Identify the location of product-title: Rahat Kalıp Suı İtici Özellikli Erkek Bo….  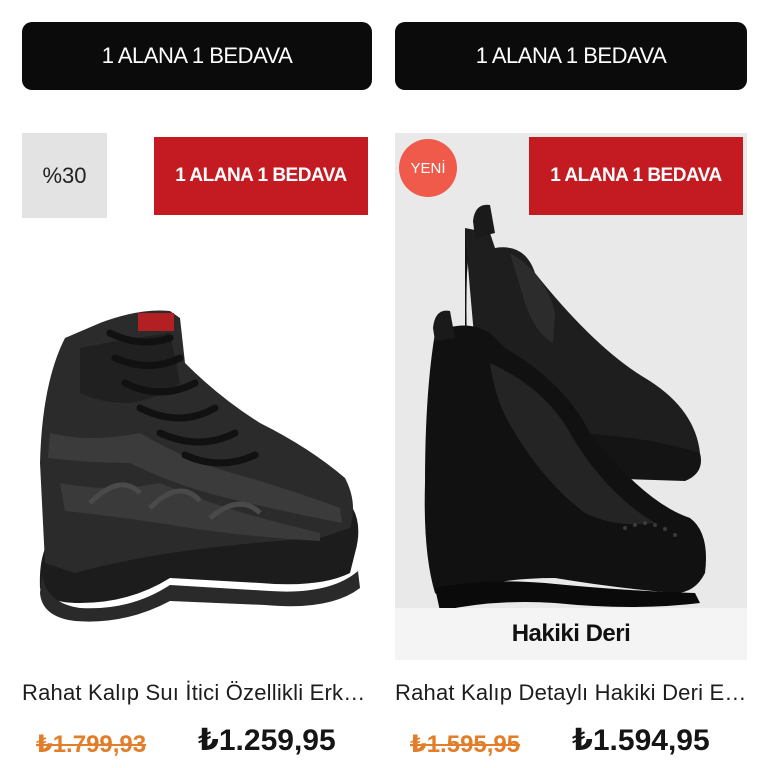
(198, 693).